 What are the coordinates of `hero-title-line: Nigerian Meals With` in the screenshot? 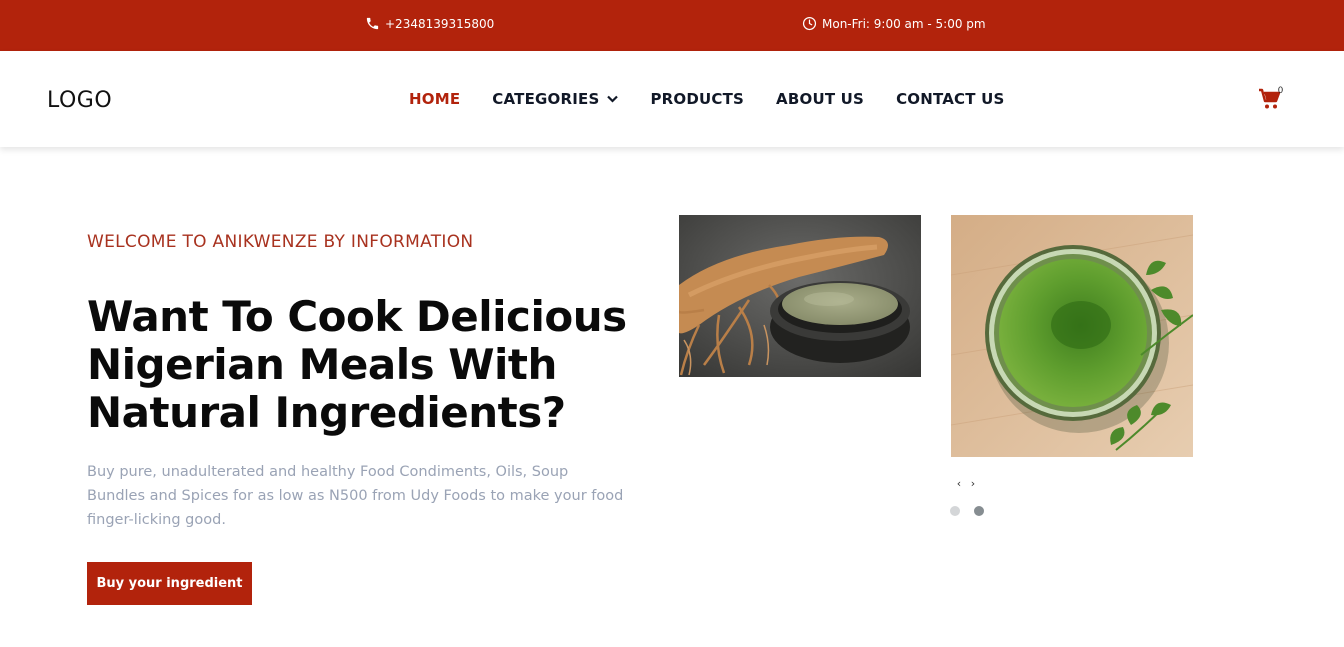 It's located at (322, 364).